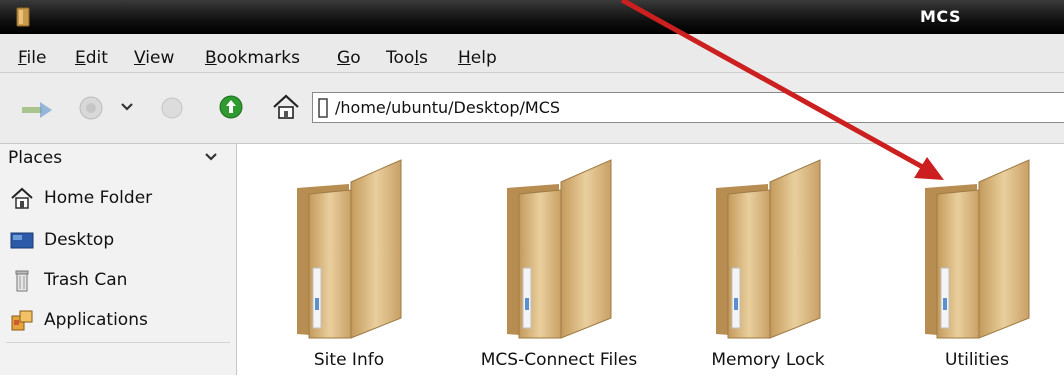  What do you see at coordinates (91, 58) in the screenshot?
I see `menu-edit: Edit` at bounding box center [91, 58].